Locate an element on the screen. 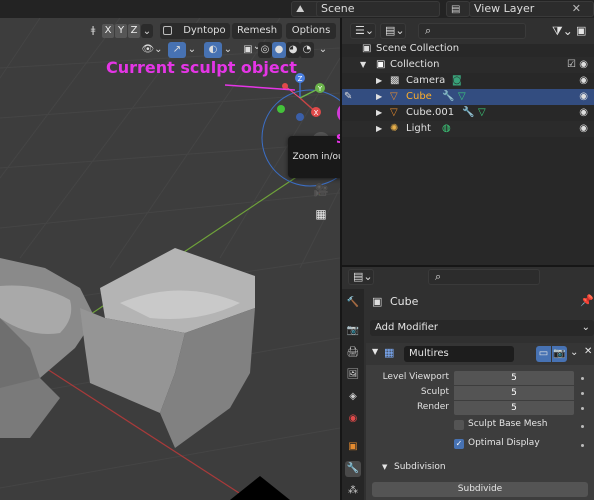  sculpt-base-mesh-label: Sculpt Base Mesh is located at coordinates (508, 424).